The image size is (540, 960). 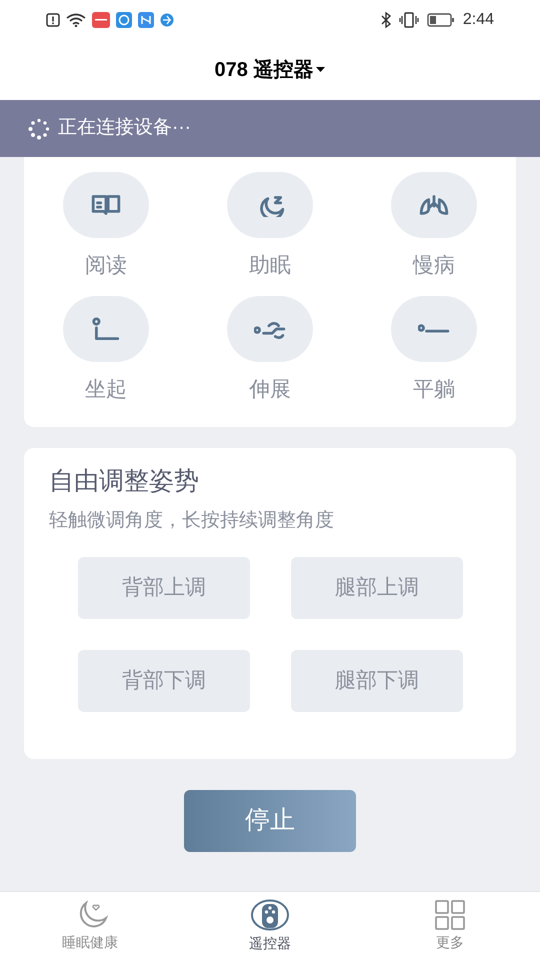 I want to click on device-selector: 078 遥控器, so click(x=270, y=70).